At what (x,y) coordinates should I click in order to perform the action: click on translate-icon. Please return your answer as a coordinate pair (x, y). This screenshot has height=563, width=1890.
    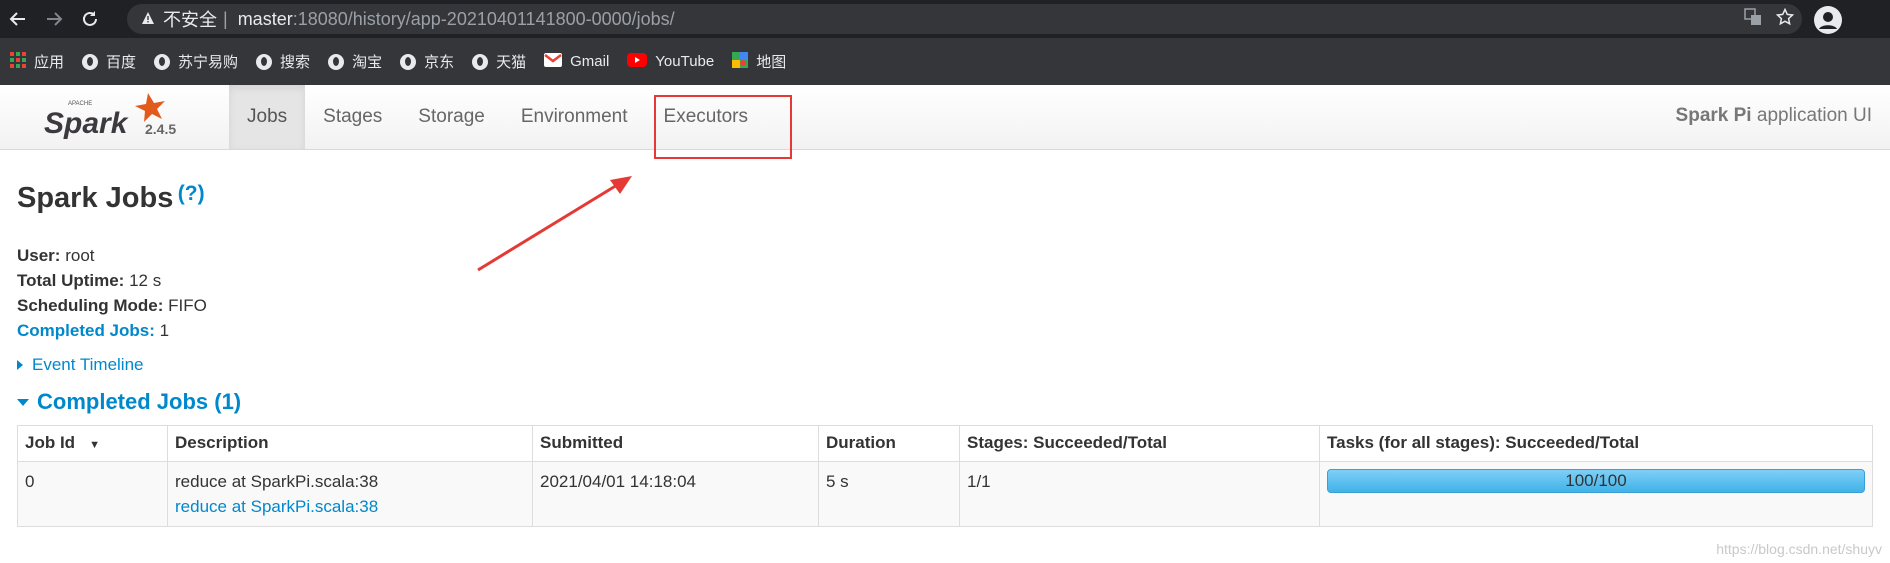
    Looking at the image, I should click on (1753, 19).